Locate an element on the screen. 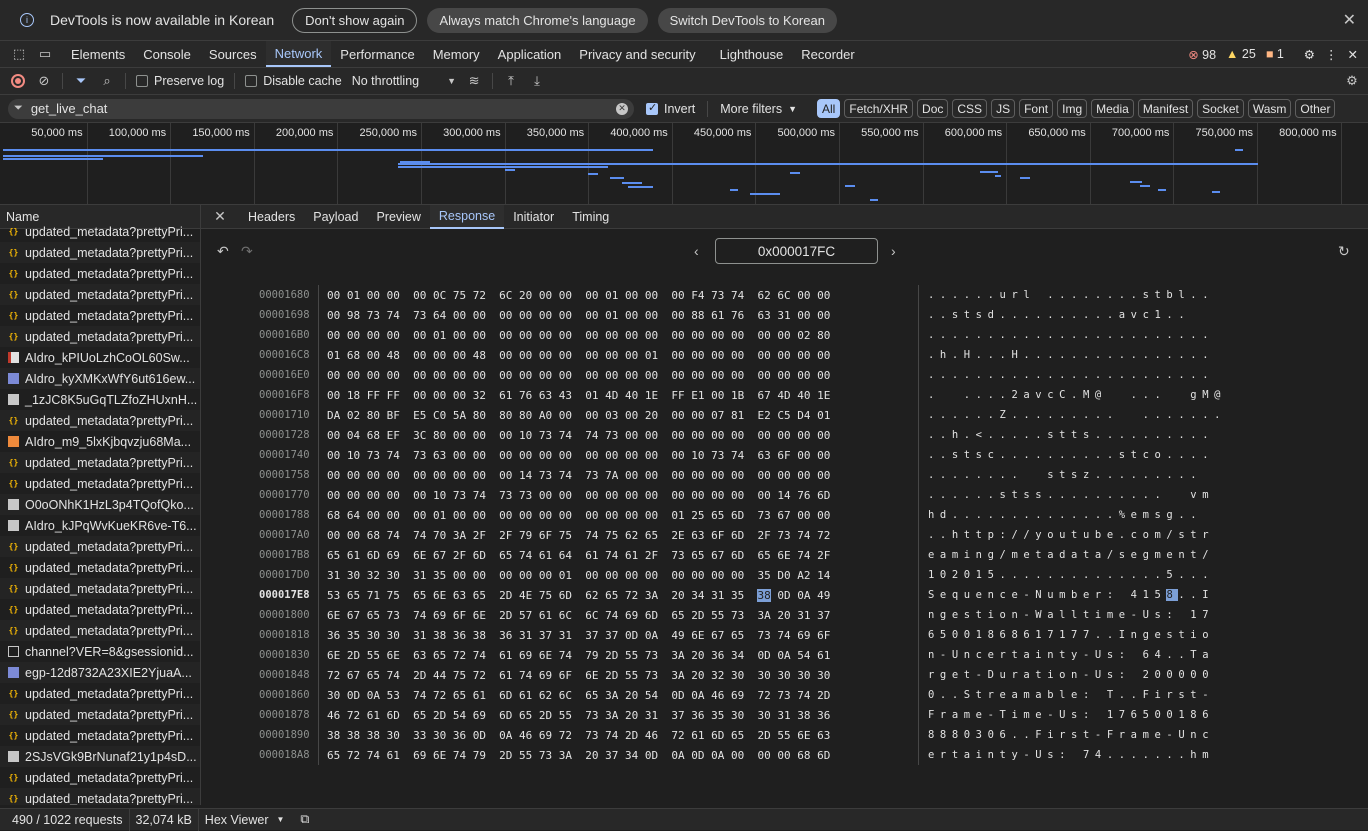 This screenshot has height=831, width=1368. tab-memory: Memory is located at coordinates (456, 54).